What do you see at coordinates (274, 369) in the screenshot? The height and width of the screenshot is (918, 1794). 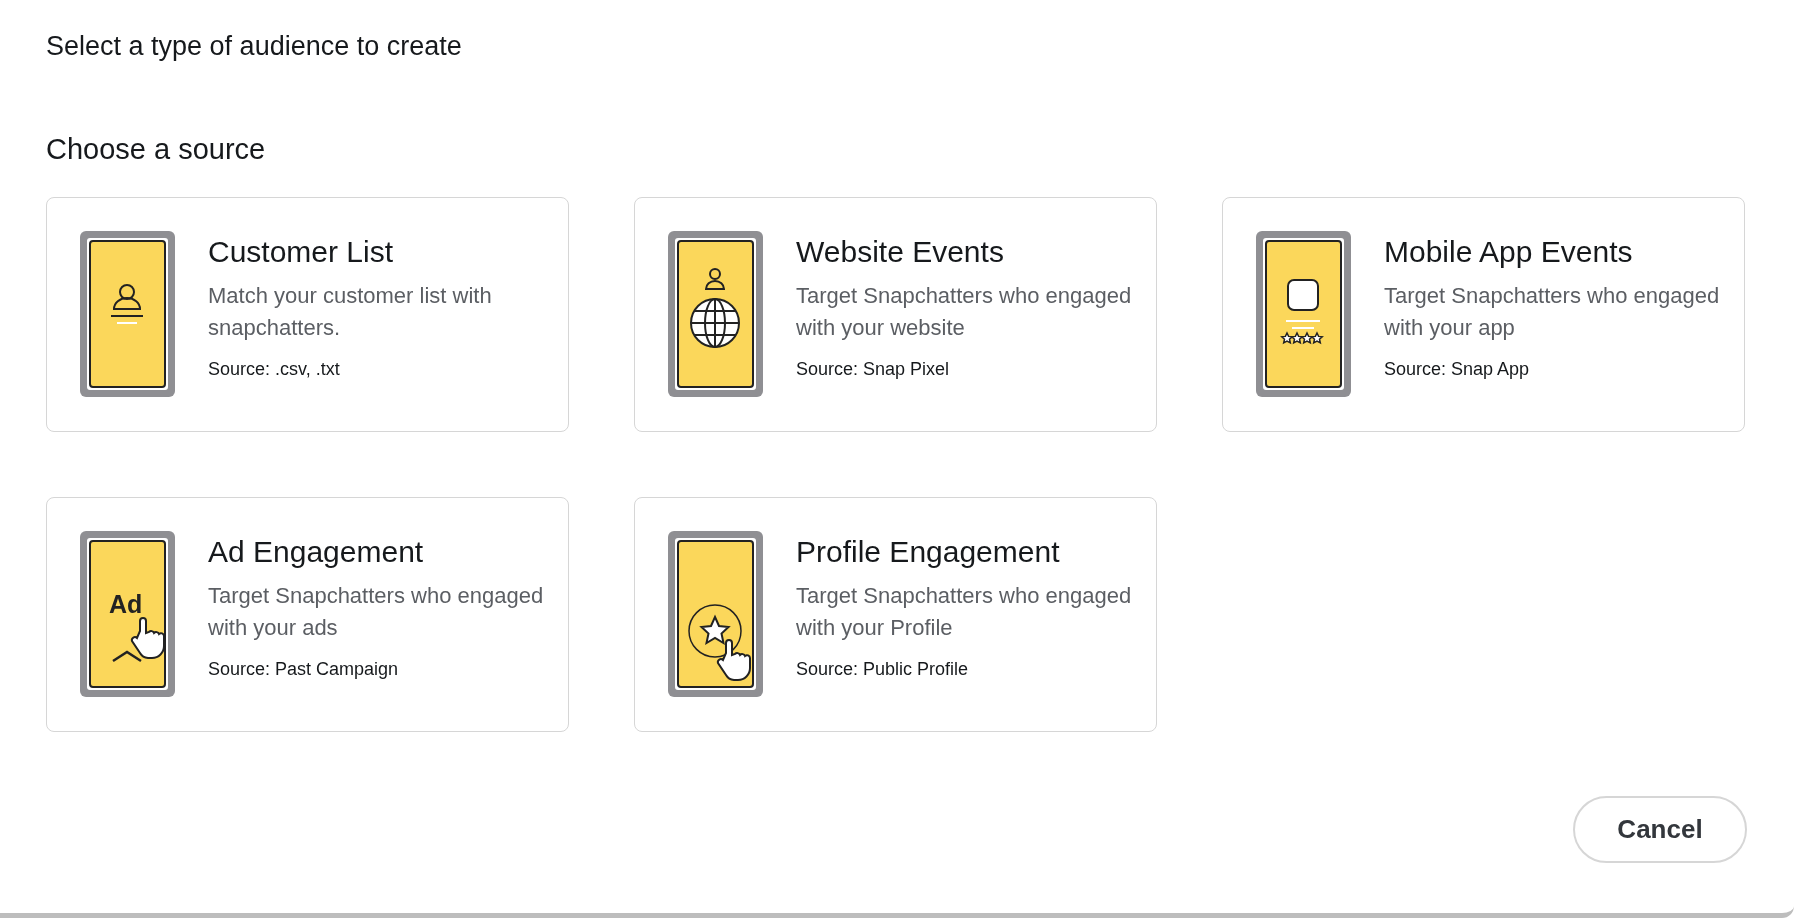 I see `card-source: Source: .csv, .txt` at bounding box center [274, 369].